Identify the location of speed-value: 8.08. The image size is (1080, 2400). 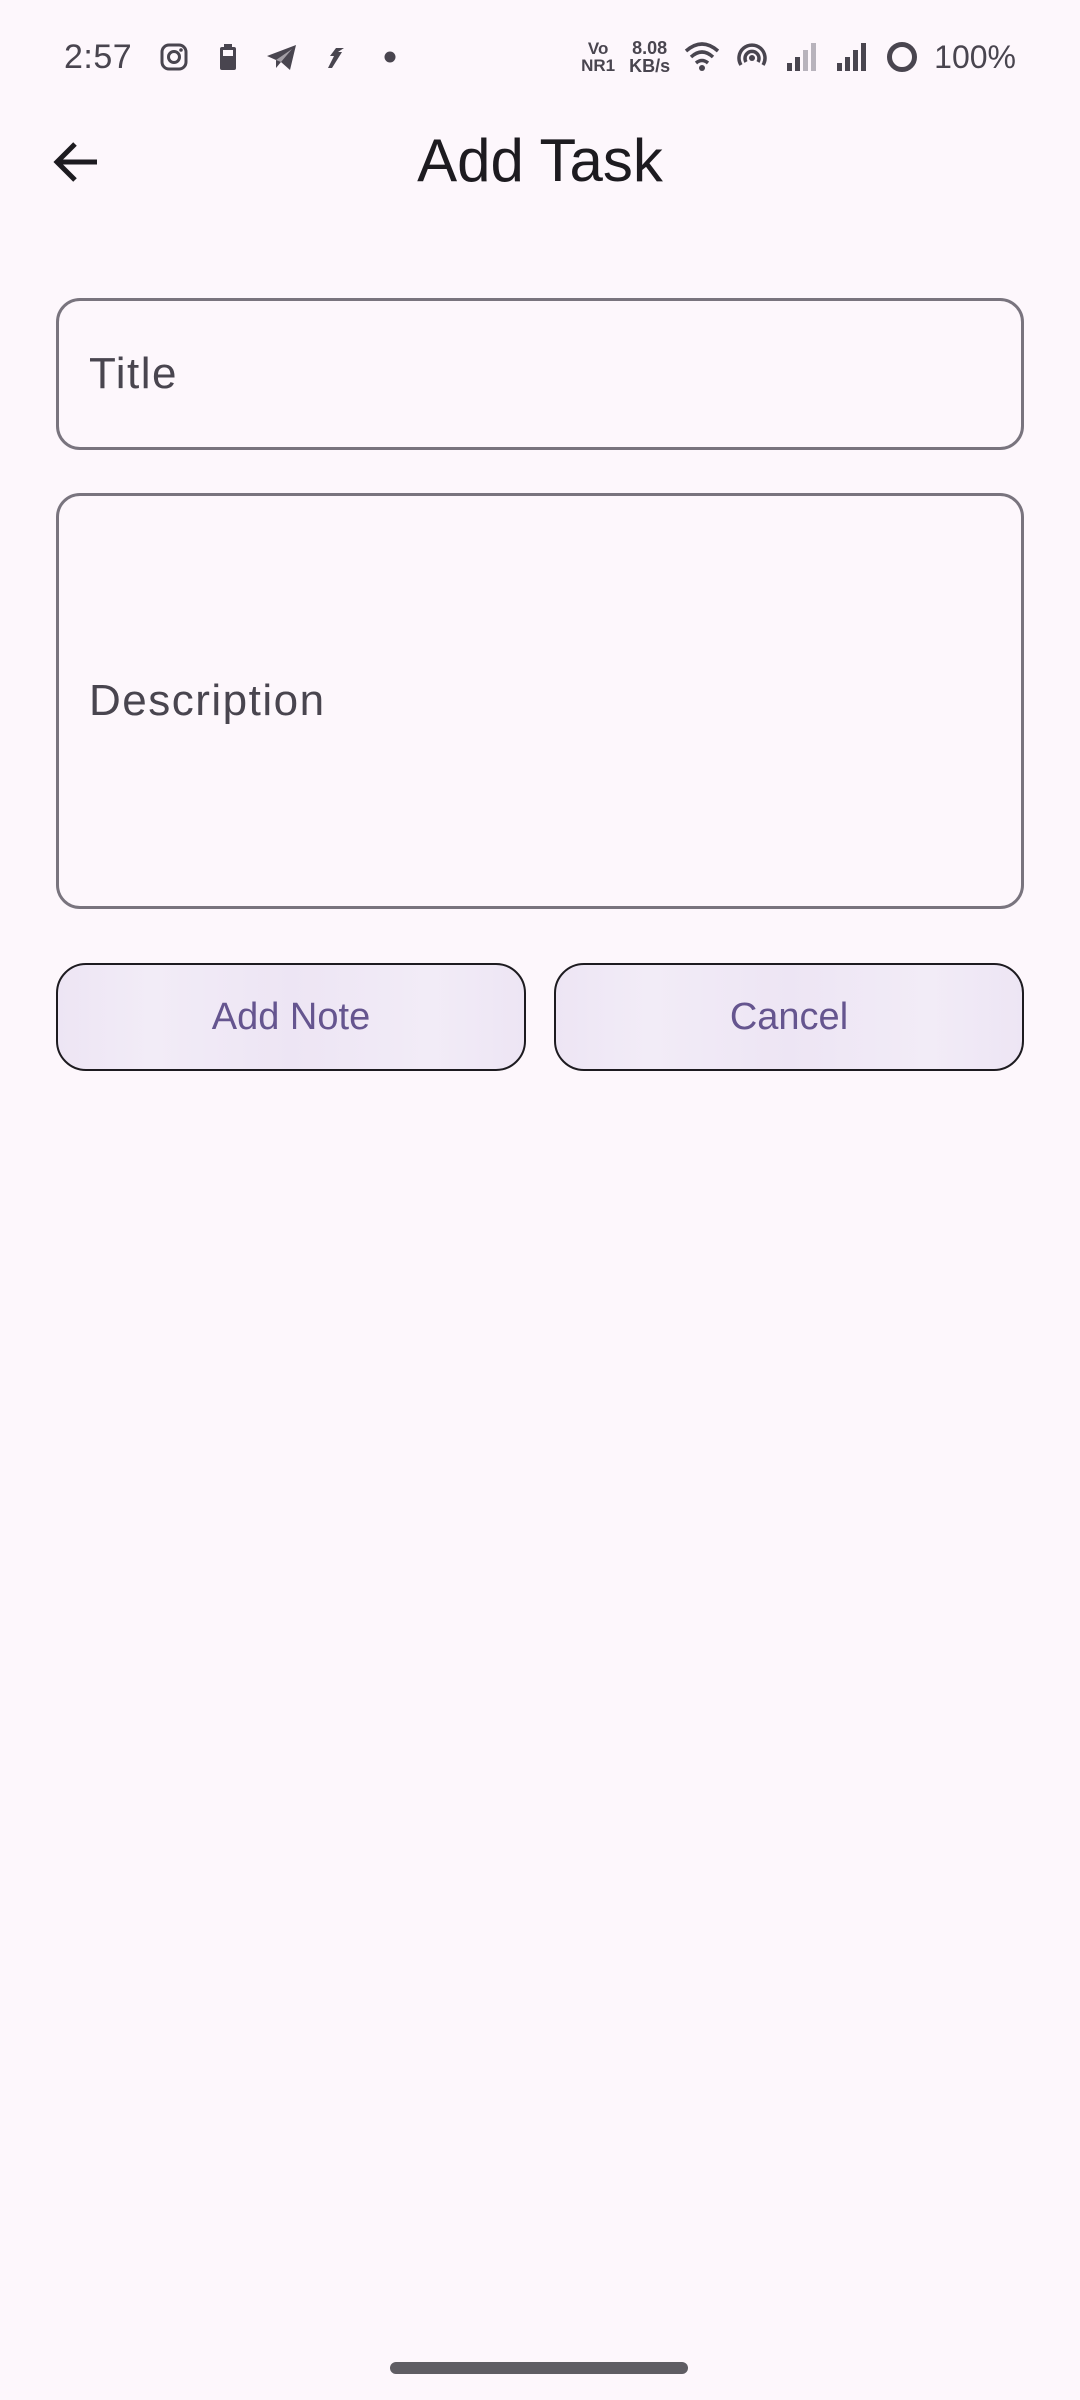
(650, 48).